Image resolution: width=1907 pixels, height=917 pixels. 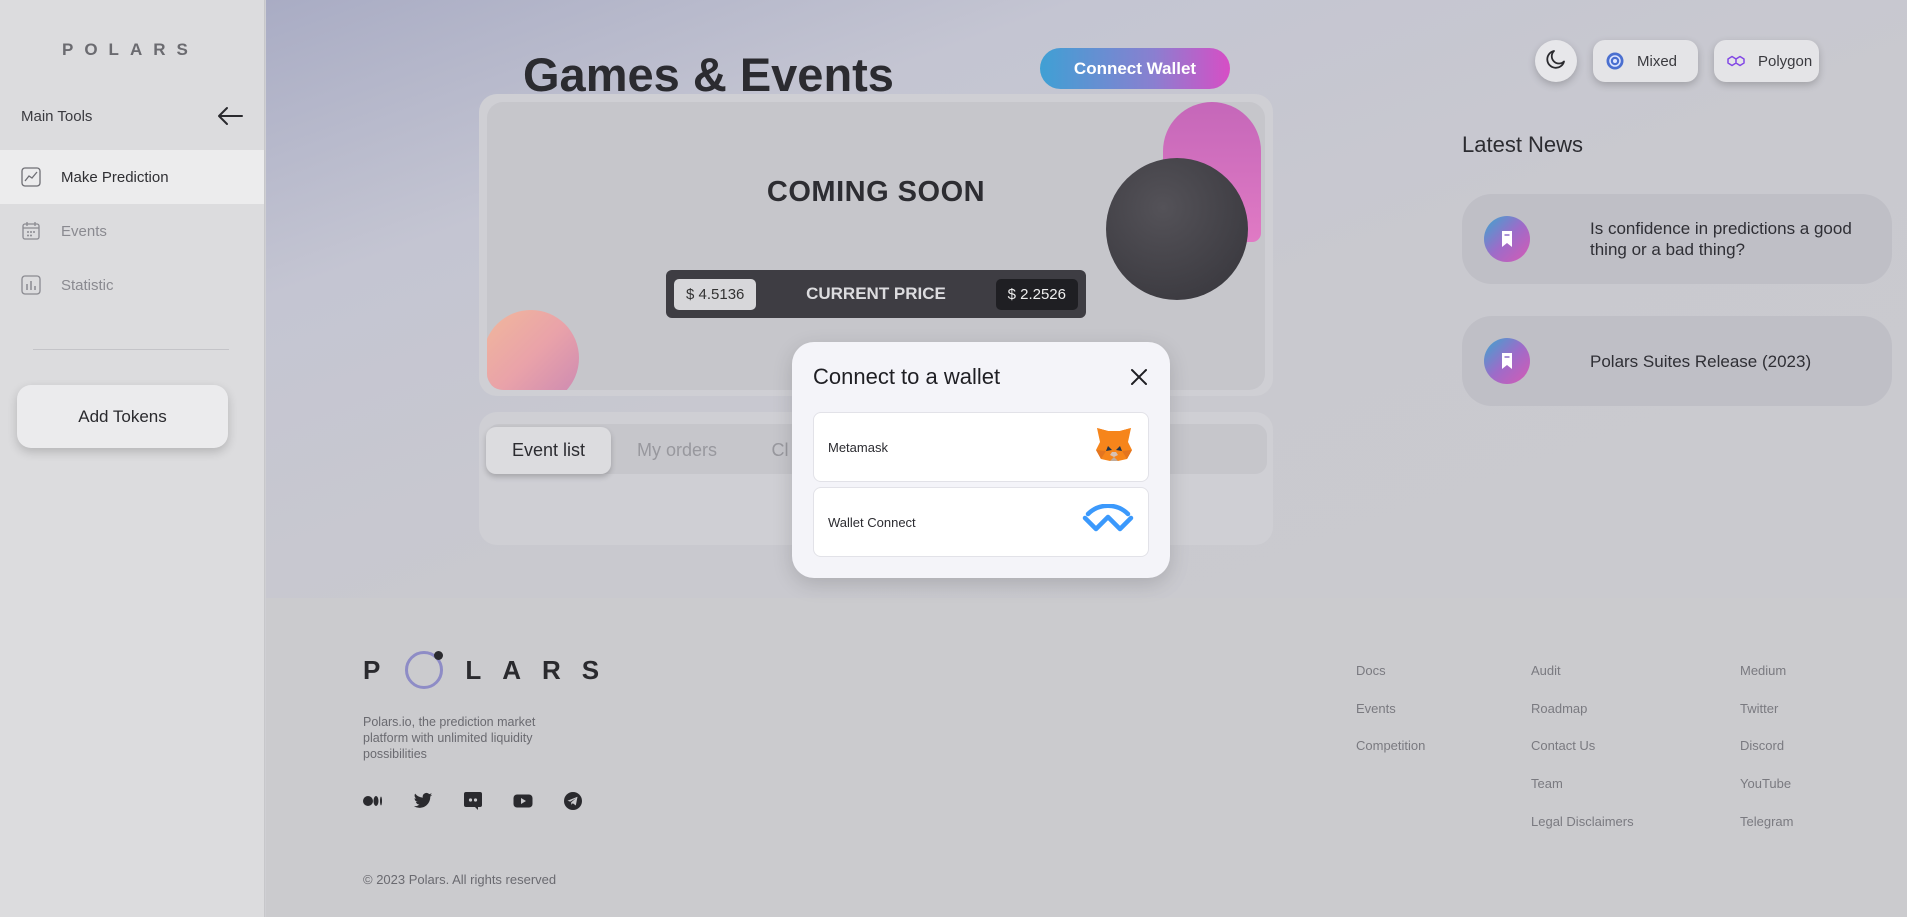 What do you see at coordinates (84, 231) in the screenshot?
I see `sidebar-item-label: Events` at bounding box center [84, 231].